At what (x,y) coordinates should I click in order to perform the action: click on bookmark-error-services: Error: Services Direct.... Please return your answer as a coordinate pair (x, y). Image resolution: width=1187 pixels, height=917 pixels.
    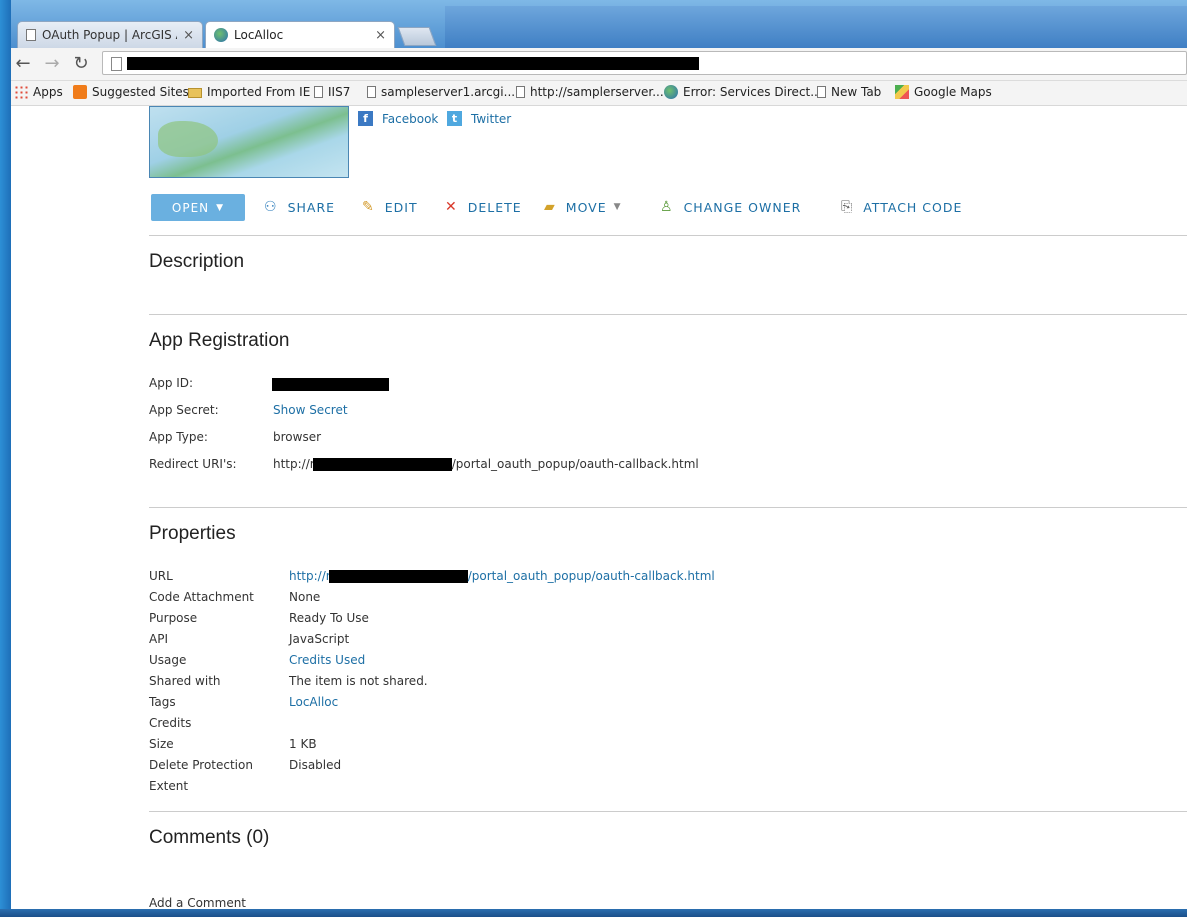
    Looking at the image, I should click on (743, 92).